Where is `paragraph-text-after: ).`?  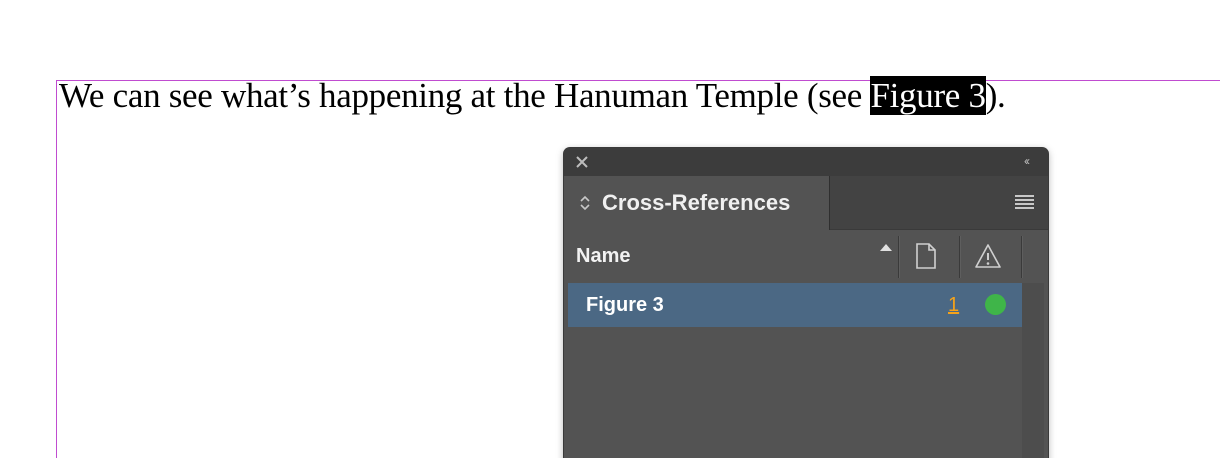
paragraph-text-after: ). is located at coordinates (996, 95).